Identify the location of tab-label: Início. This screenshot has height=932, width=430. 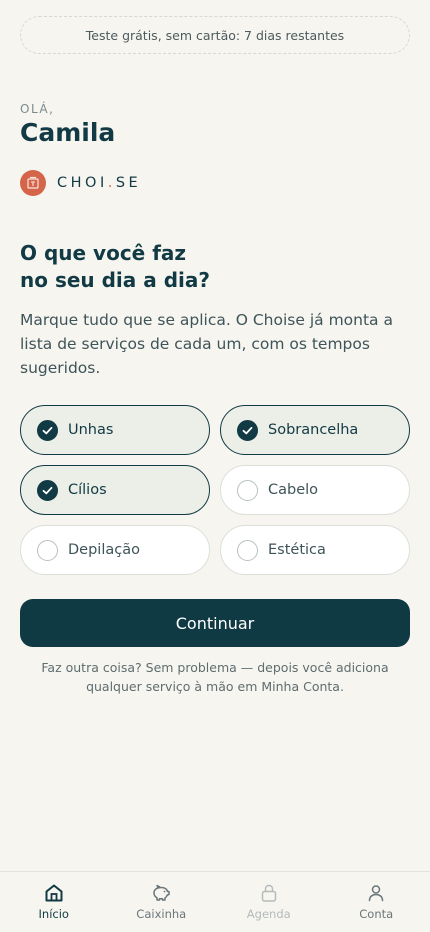
(53, 914).